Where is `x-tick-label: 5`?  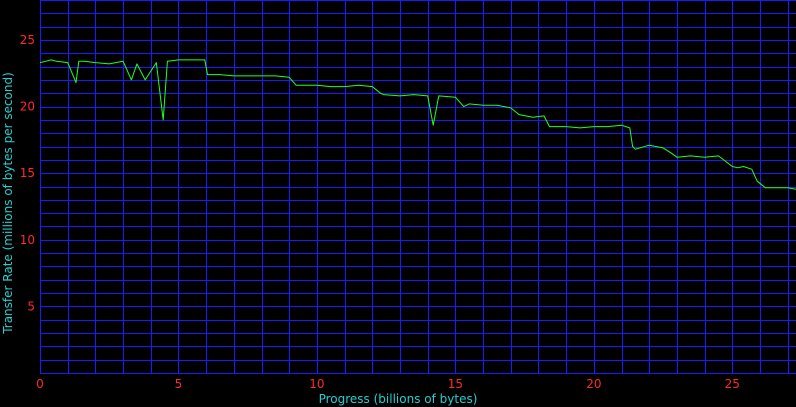
x-tick-label: 5 is located at coordinates (179, 384).